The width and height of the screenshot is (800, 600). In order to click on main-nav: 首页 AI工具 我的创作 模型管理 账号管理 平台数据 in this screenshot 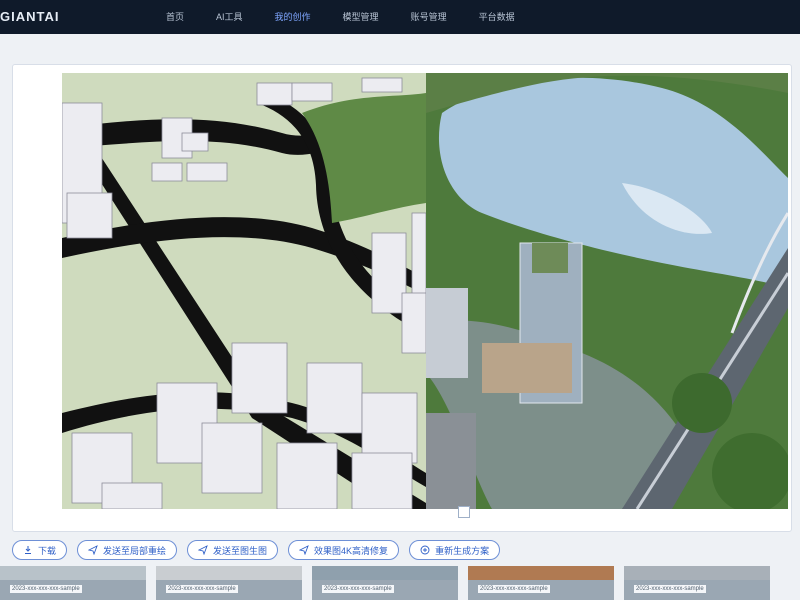, I will do `click(340, 17)`.